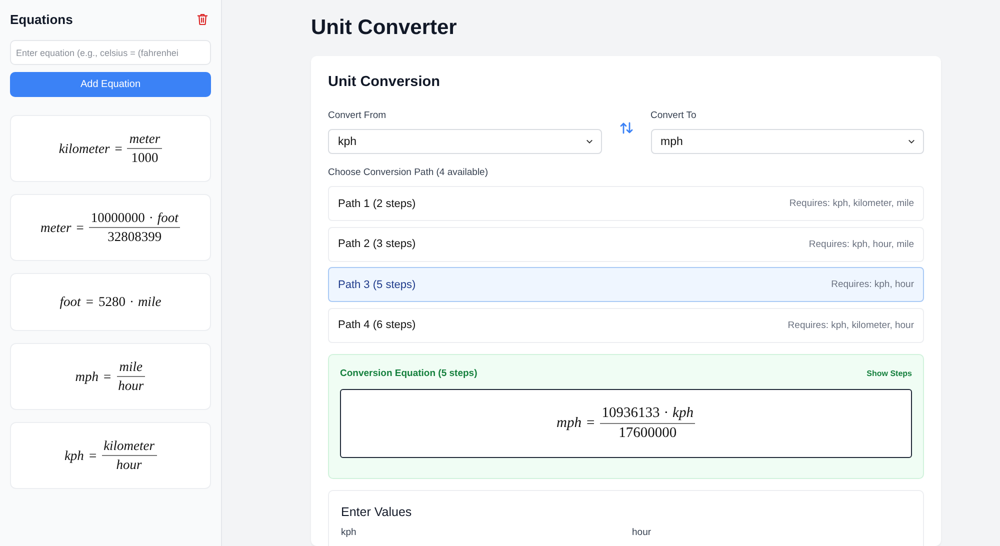 The height and width of the screenshot is (546, 1000). Describe the element at coordinates (110, 84) in the screenshot. I see `add-equation-button: Add Equation` at that location.